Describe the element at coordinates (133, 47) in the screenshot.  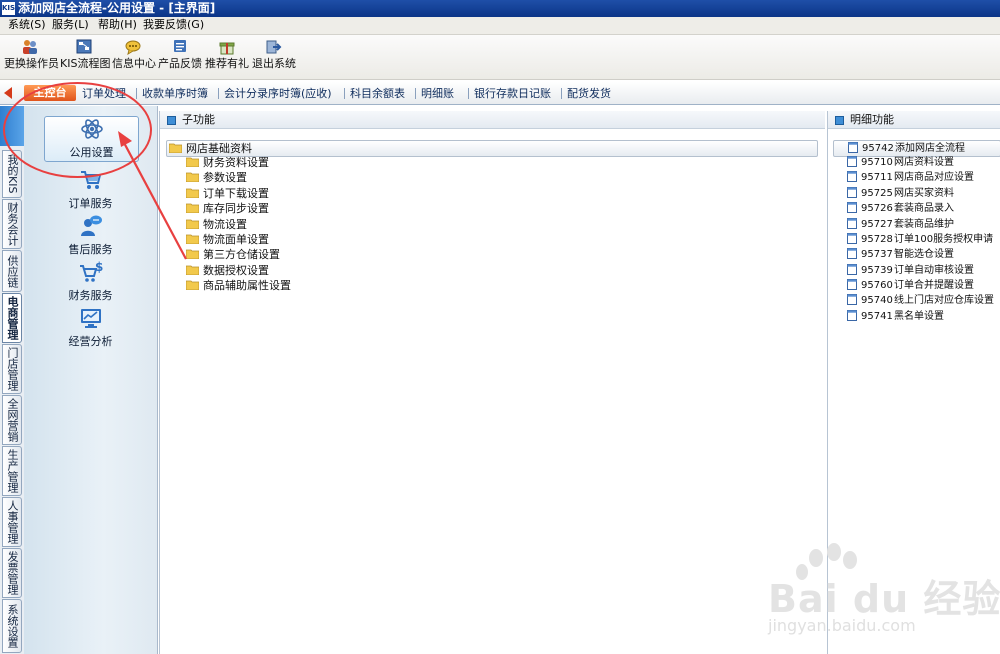
I see `message-icon` at that location.